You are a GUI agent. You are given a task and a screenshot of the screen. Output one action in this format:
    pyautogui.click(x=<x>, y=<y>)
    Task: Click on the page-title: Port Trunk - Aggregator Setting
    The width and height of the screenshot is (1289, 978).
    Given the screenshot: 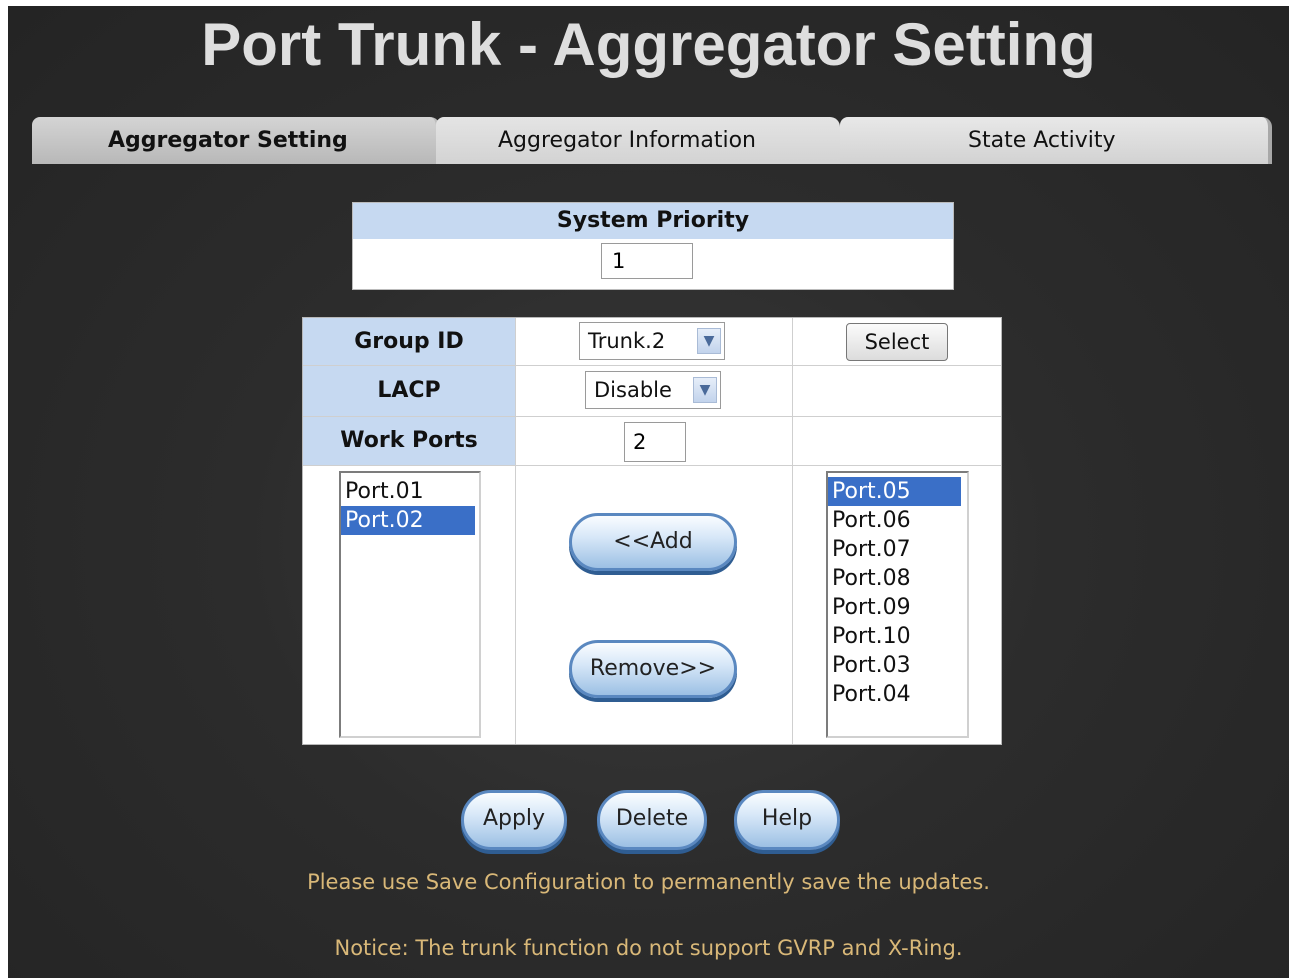 What is the action you would take?
    pyautogui.click(x=648, y=44)
    